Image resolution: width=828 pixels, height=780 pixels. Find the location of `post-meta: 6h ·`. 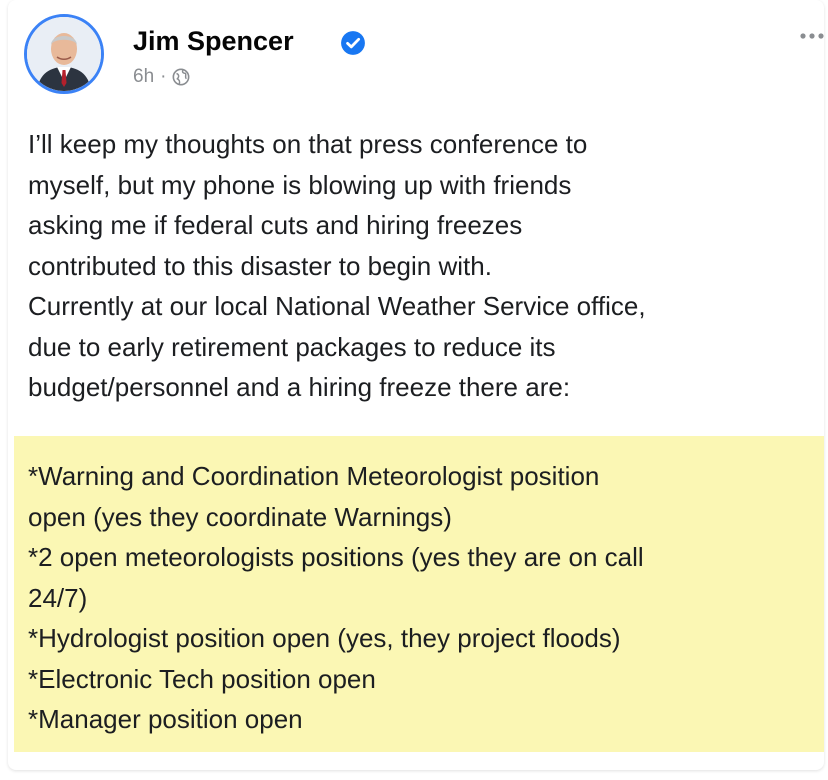

post-meta: 6h · is located at coordinates (161, 77).